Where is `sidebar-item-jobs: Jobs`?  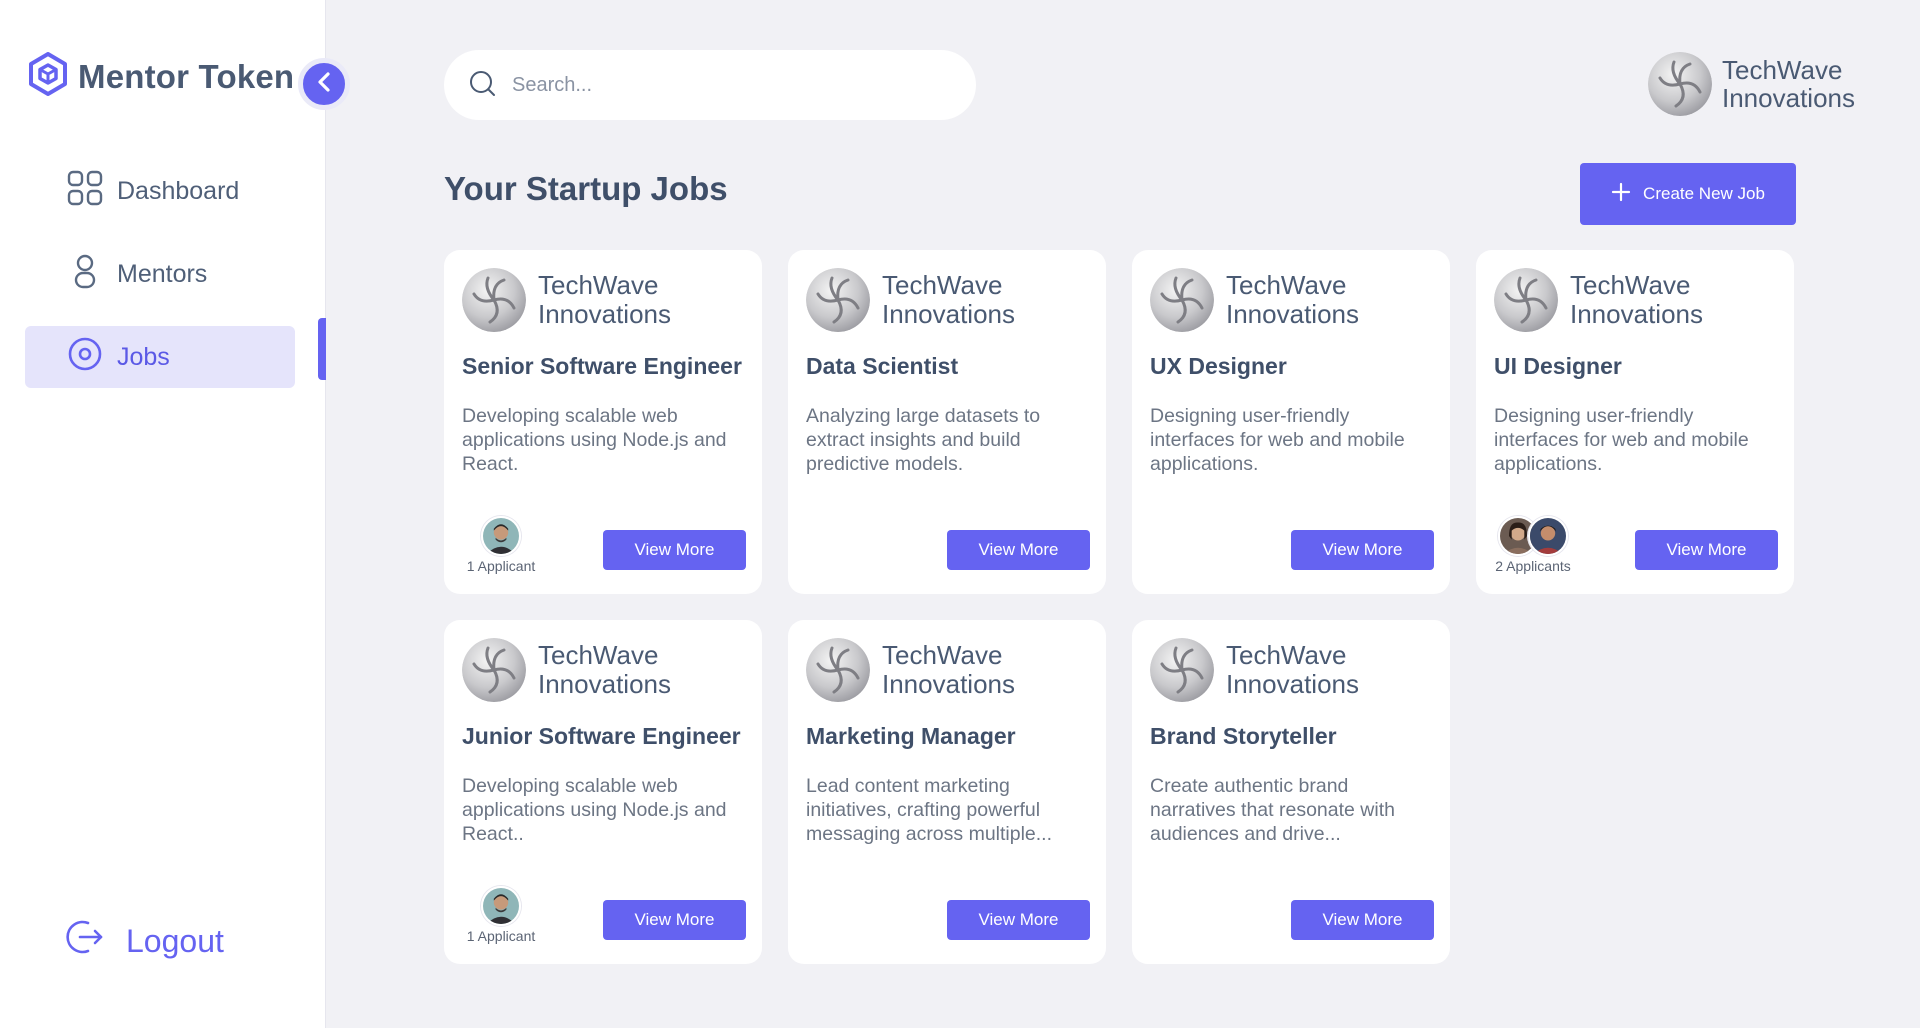 sidebar-item-jobs: Jobs is located at coordinates (160, 357).